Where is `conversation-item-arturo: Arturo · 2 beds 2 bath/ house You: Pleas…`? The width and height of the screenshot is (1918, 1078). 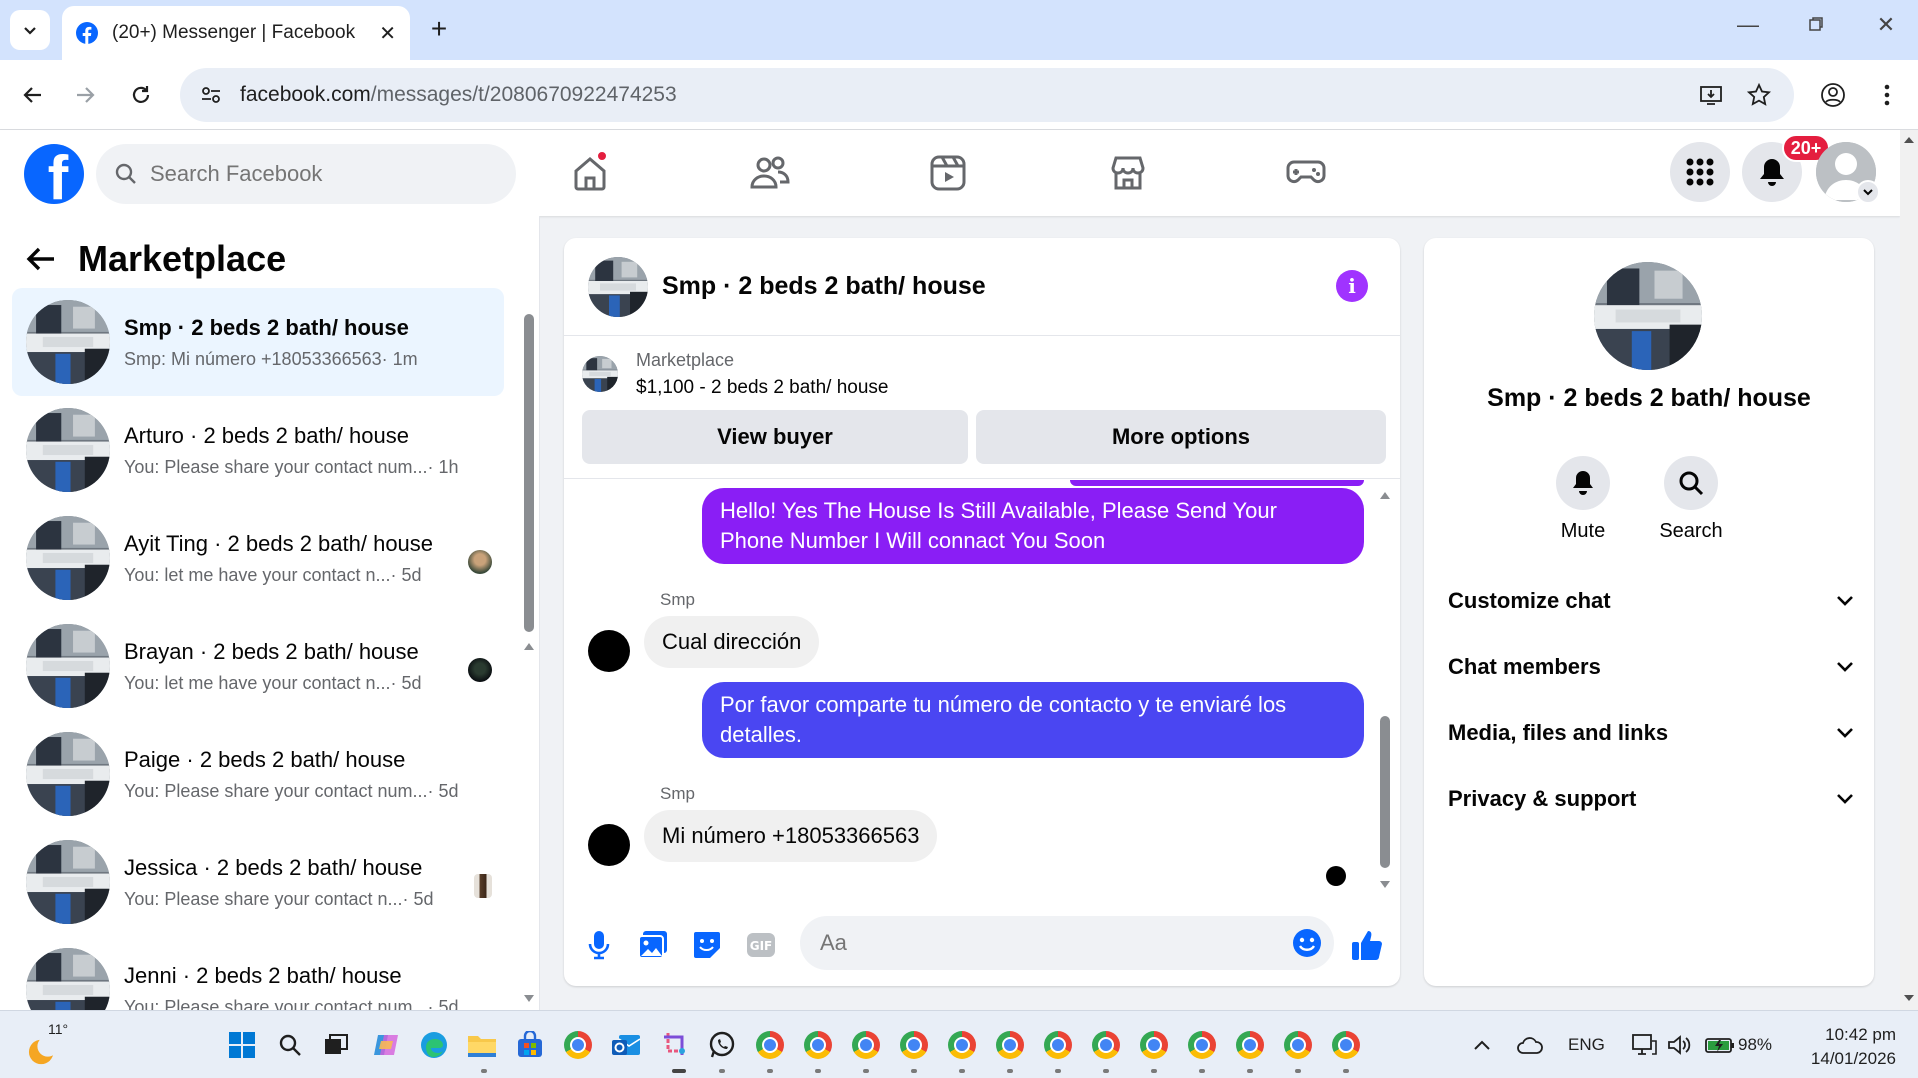 conversation-item-arturo: Arturo · 2 beds 2 bath/ house You: Pleas… is located at coordinates (258, 450).